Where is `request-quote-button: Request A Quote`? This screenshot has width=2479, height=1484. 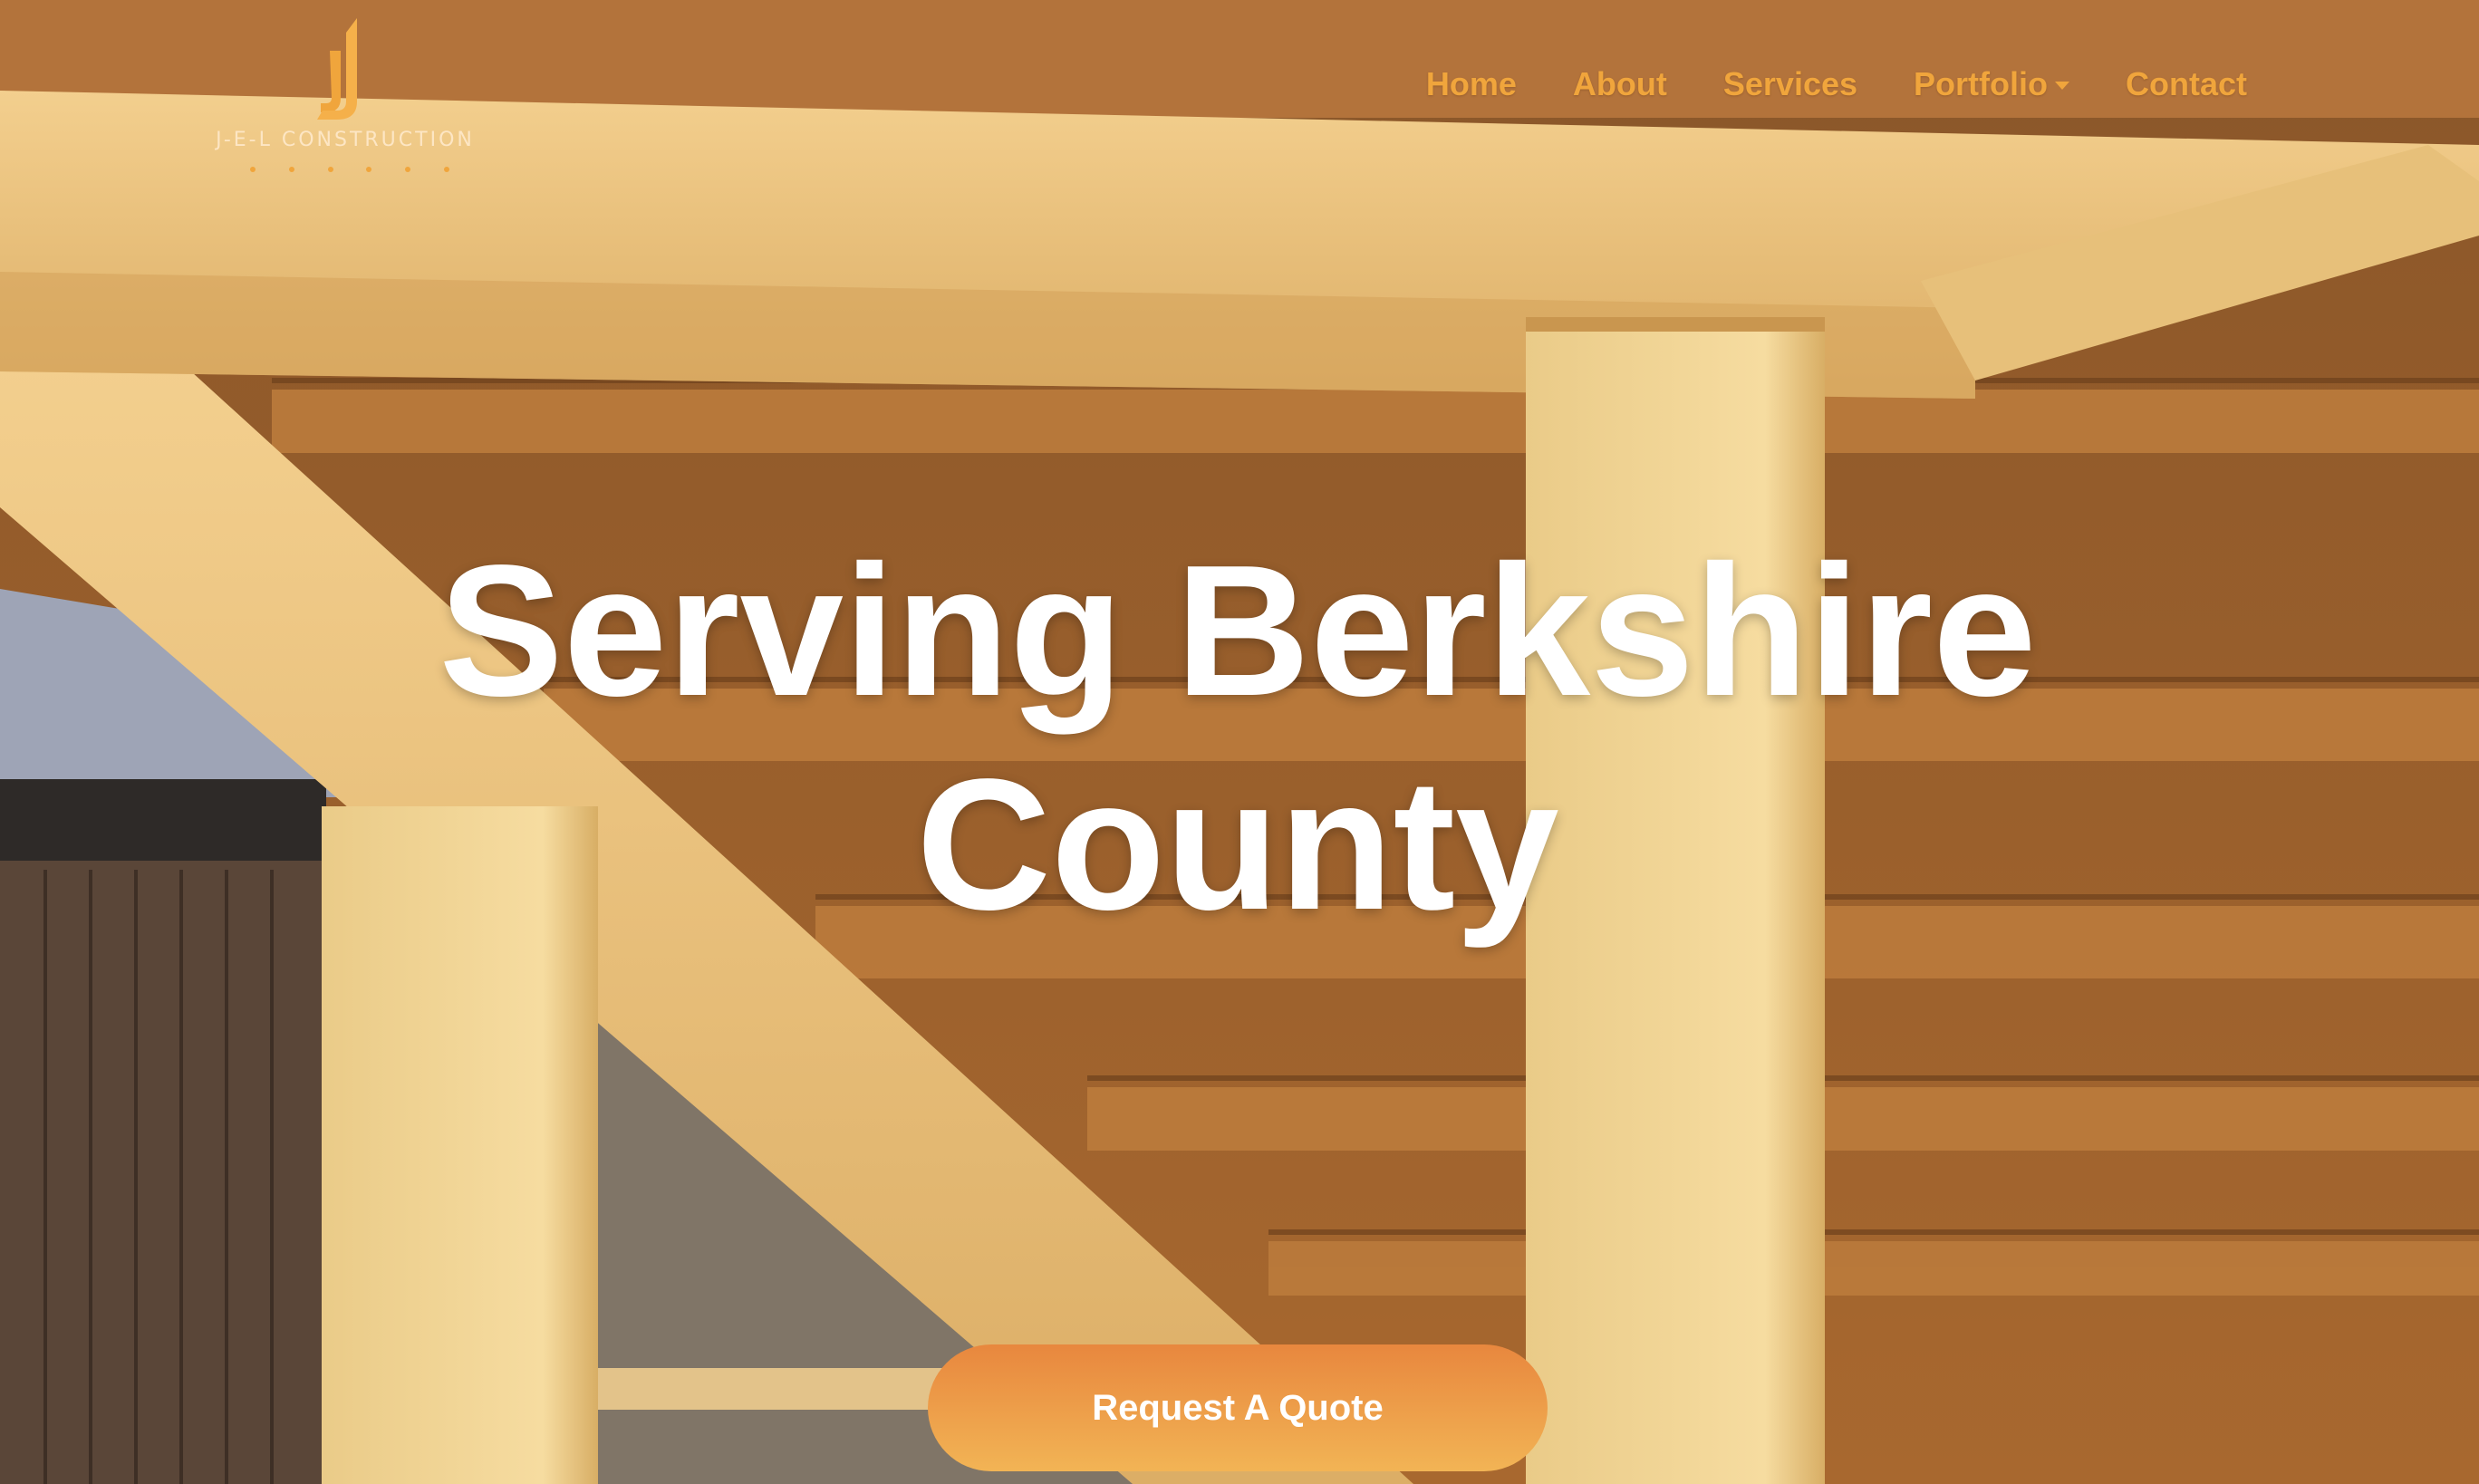
request-quote-button: Request A Quote is located at coordinates (1238, 1408).